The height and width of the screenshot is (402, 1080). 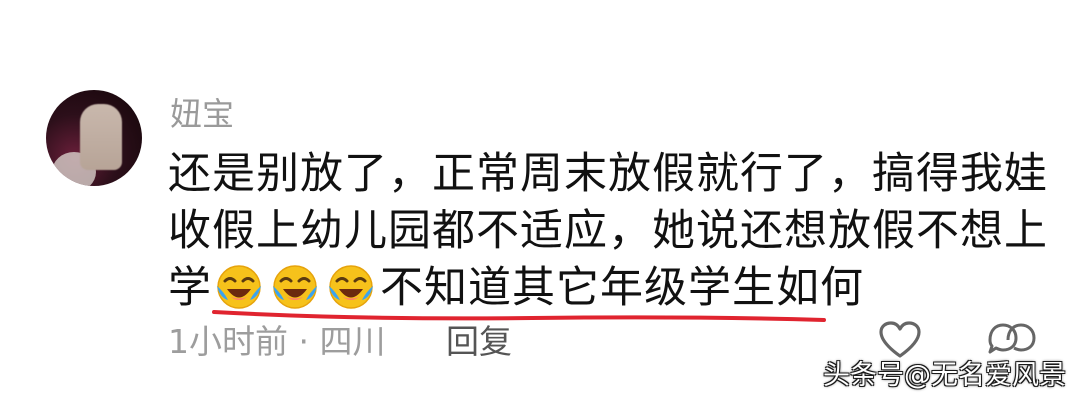 I want to click on avatar-blurred-face, so click(x=101, y=137).